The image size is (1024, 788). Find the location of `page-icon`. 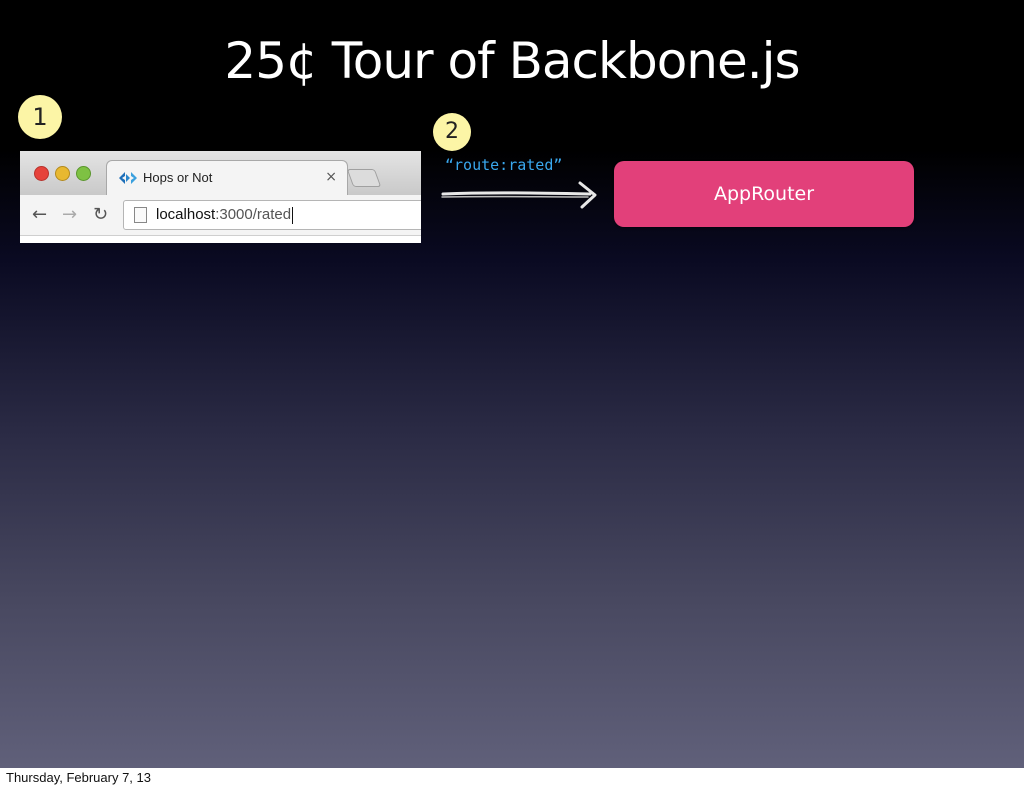

page-icon is located at coordinates (140, 215).